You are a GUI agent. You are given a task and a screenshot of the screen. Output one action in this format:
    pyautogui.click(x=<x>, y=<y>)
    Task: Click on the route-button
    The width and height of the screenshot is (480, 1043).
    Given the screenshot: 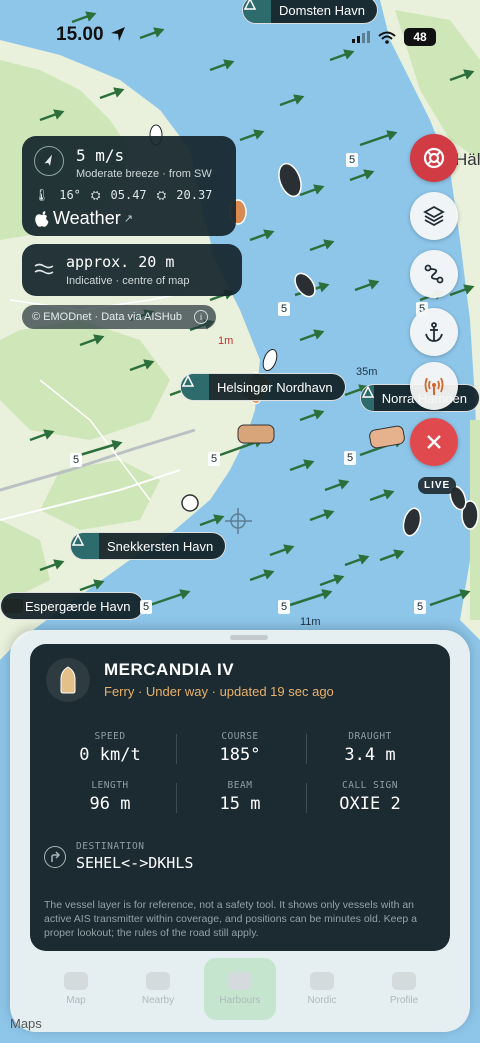 What is the action you would take?
    pyautogui.click(x=434, y=274)
    